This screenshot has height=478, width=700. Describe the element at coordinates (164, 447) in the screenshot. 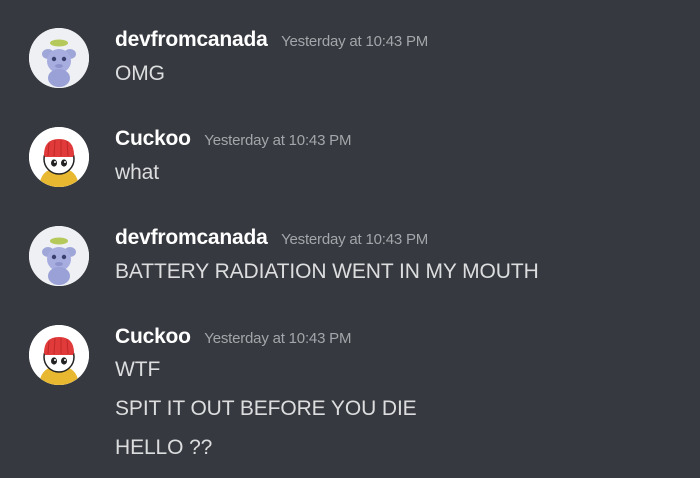

I see `message-text: HELLO ??` at that location.